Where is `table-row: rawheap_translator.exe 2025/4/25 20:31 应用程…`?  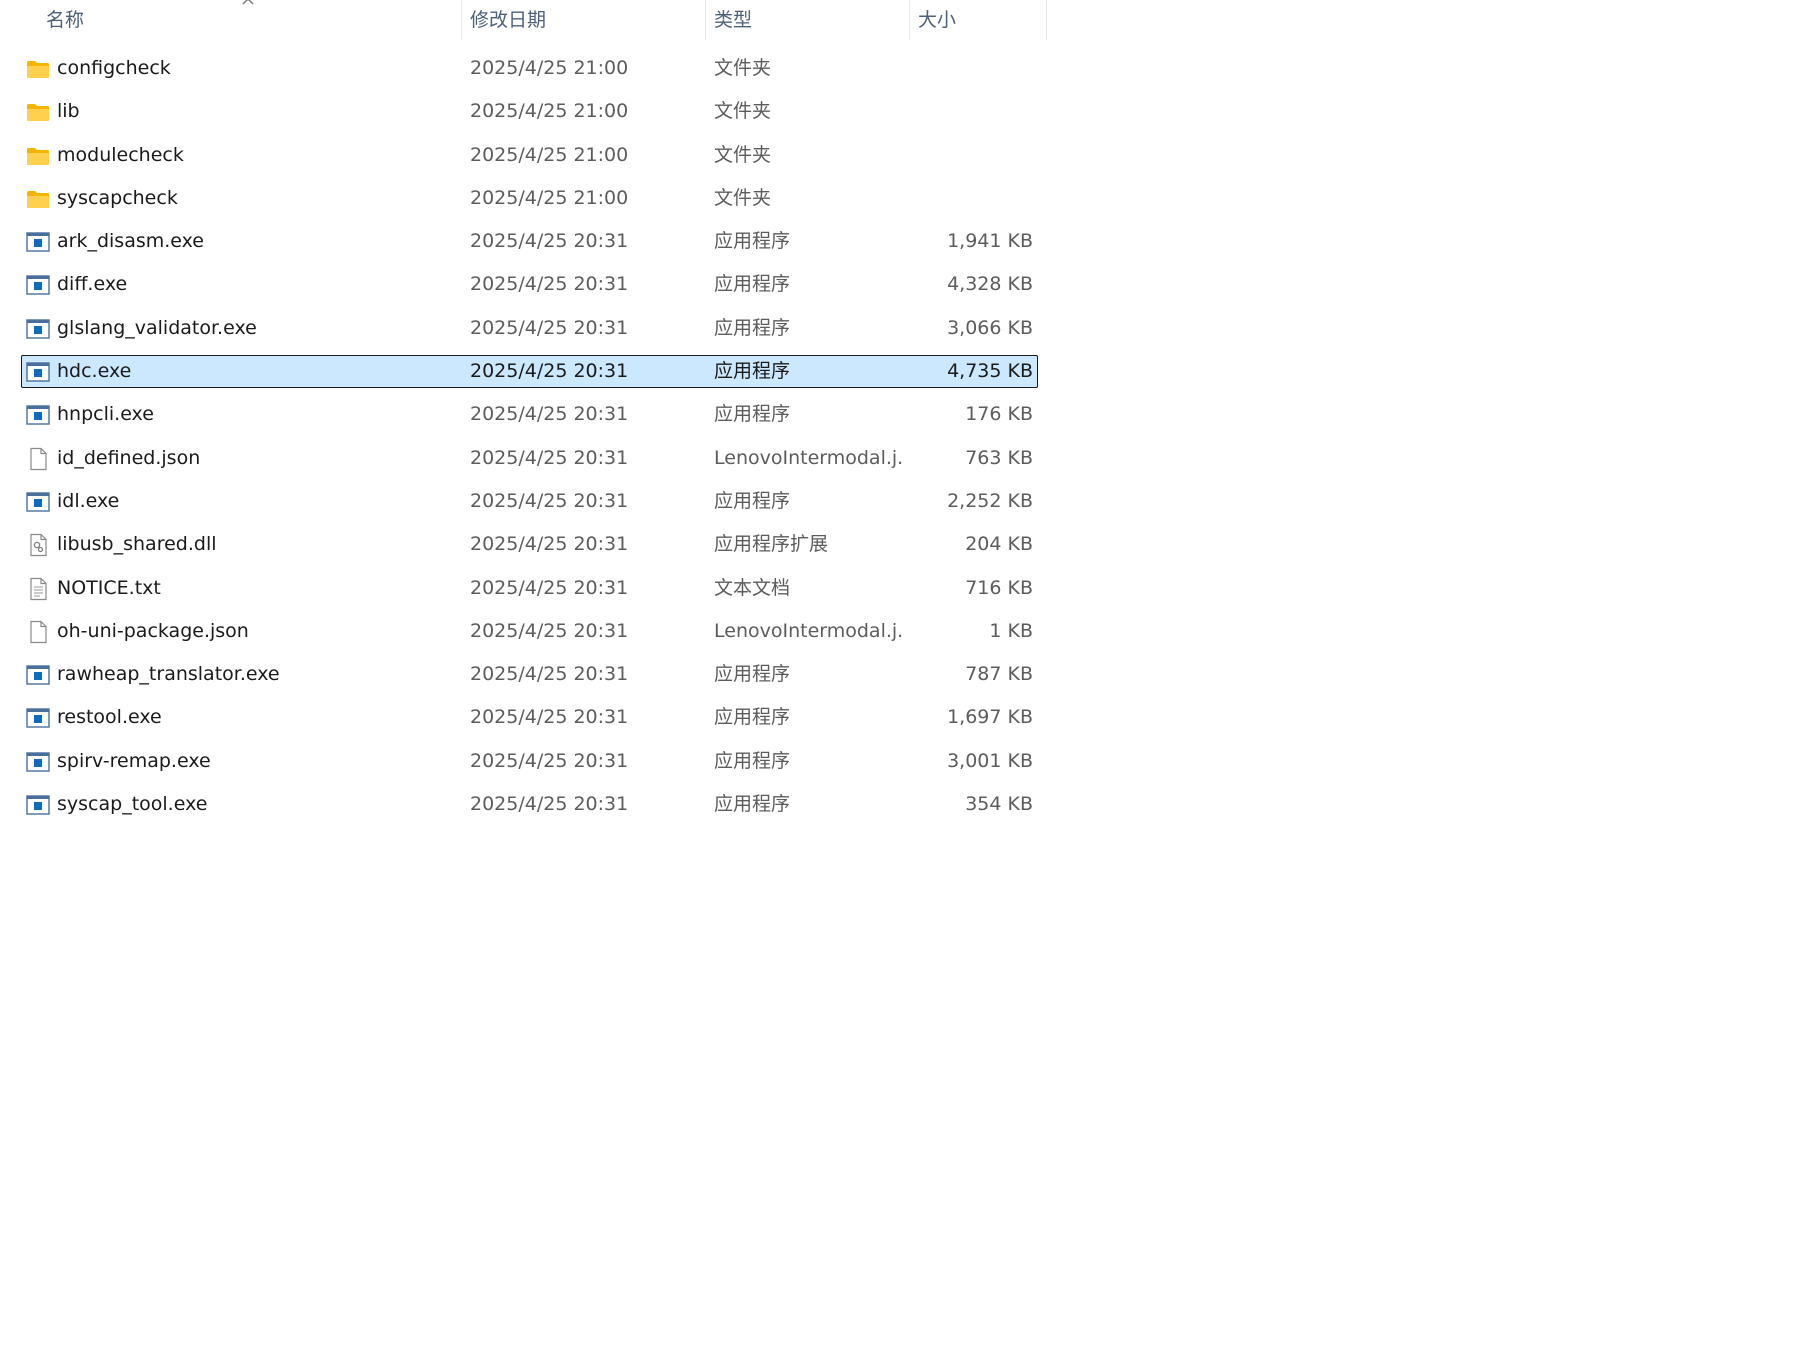
table-row: rawheap_translator.exe 2025/4/25 20:31 应用程… is located at coordinates (523, 674).